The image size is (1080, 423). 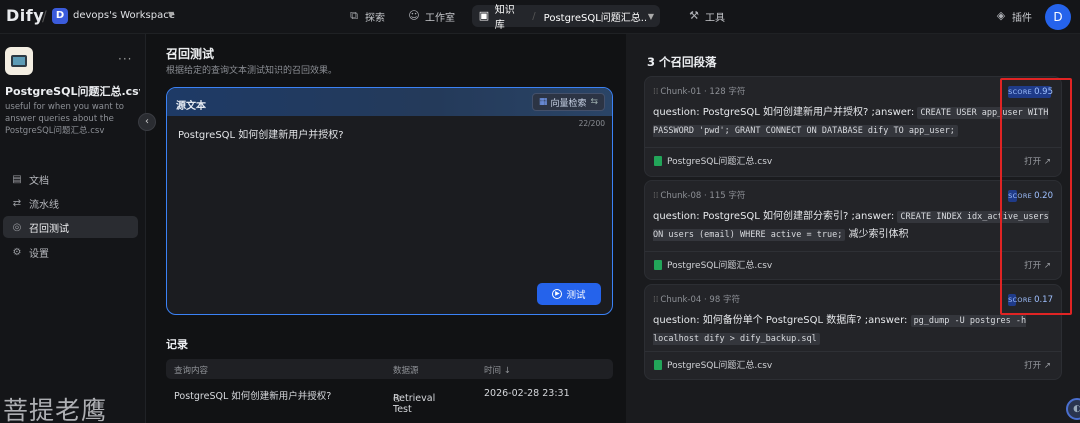 I want to click on swap-icon: ⇆, so click(x=594, y=102).